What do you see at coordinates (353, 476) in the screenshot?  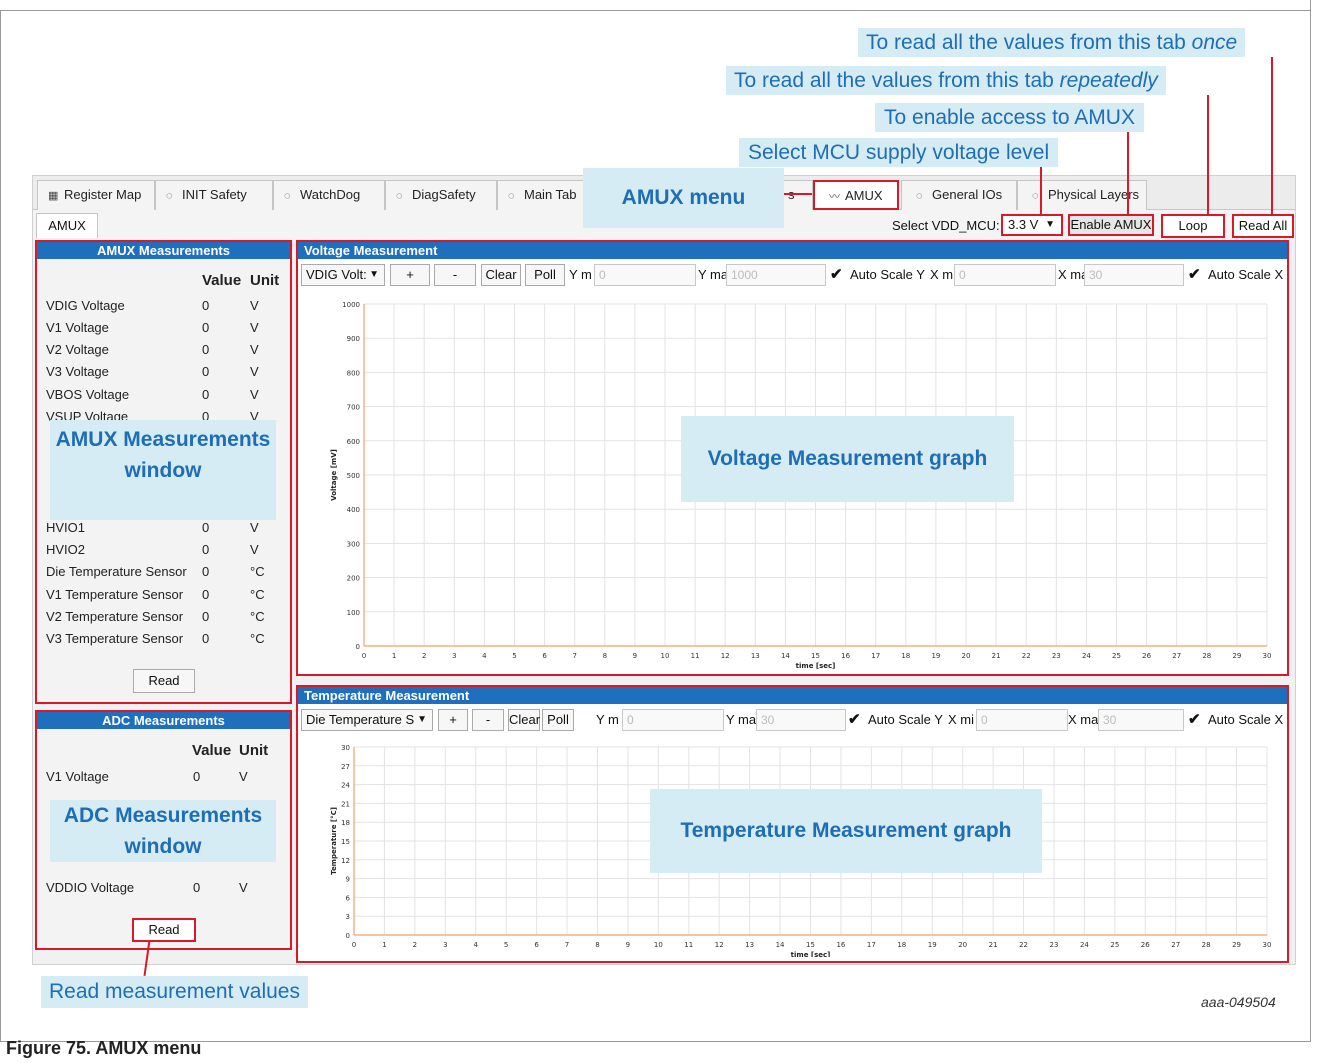 I see `y-tick-label: 500` at bounding box center [353, 476].